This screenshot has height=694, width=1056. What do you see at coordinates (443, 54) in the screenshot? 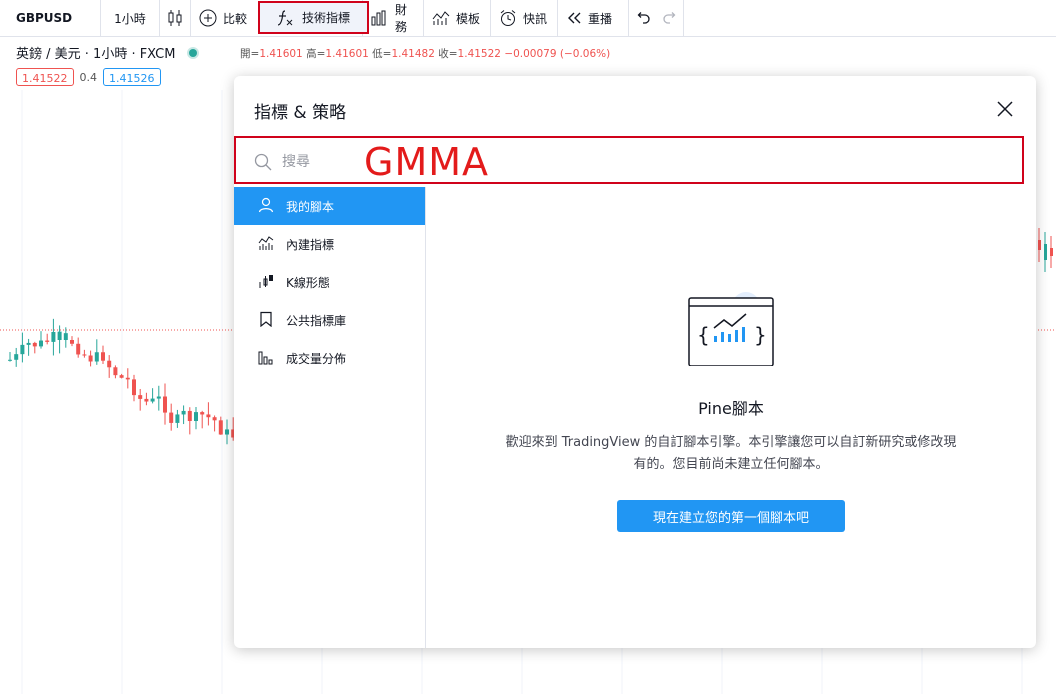
I see `ohlc-close-key: 收` at bounding box center [443, 54].